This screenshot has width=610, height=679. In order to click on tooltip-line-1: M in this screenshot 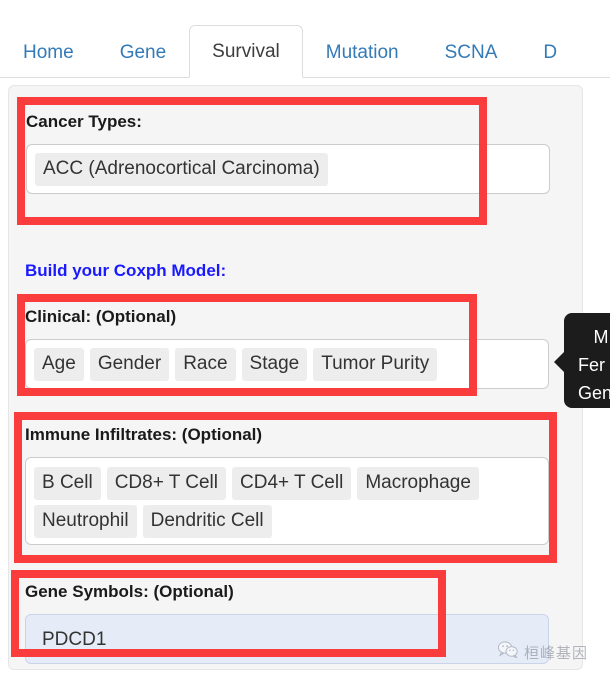, I will do `click(601, 337)`.